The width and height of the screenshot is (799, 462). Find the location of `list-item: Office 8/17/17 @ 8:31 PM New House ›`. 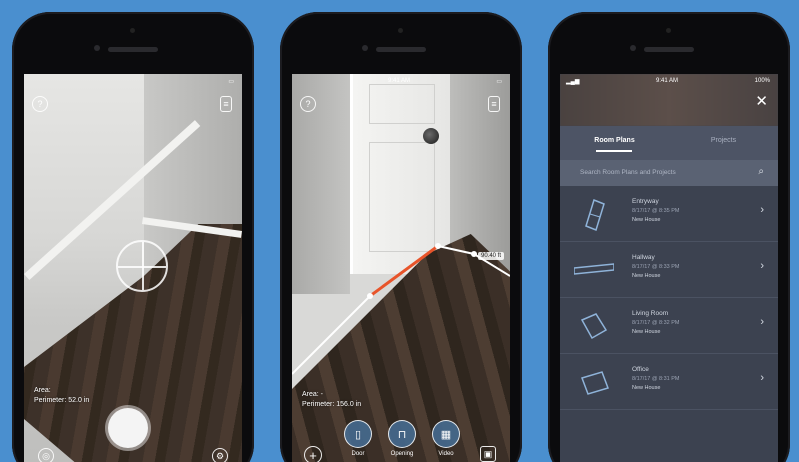

list-item: Office 8/17/17 @ 8:31 PM New House › is located at coordinates (669, 382).